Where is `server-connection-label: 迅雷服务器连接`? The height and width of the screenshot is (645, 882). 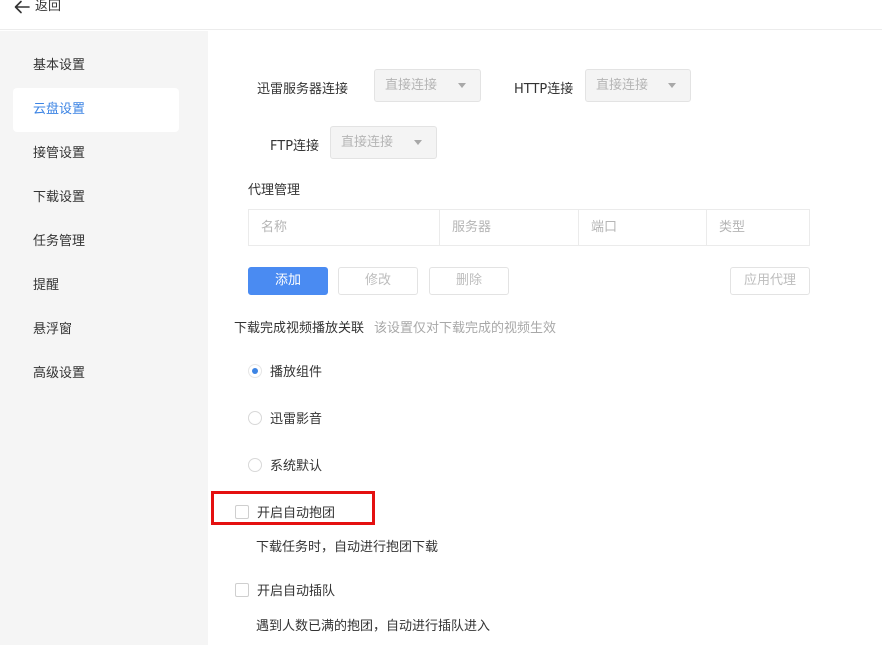
server-connection-label: 迅雷服务器连接 is located at coordinates (303, 89).